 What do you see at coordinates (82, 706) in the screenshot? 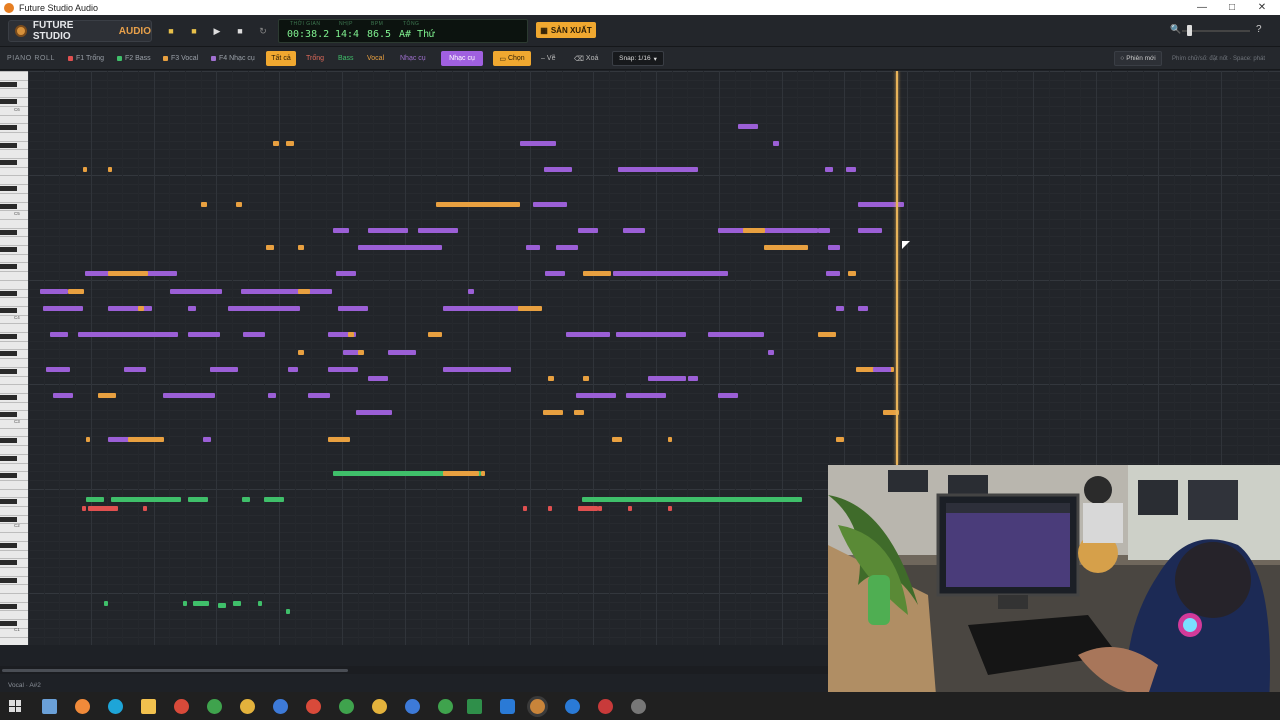
I see `copilot-icon` at bounding box center [82, 706].